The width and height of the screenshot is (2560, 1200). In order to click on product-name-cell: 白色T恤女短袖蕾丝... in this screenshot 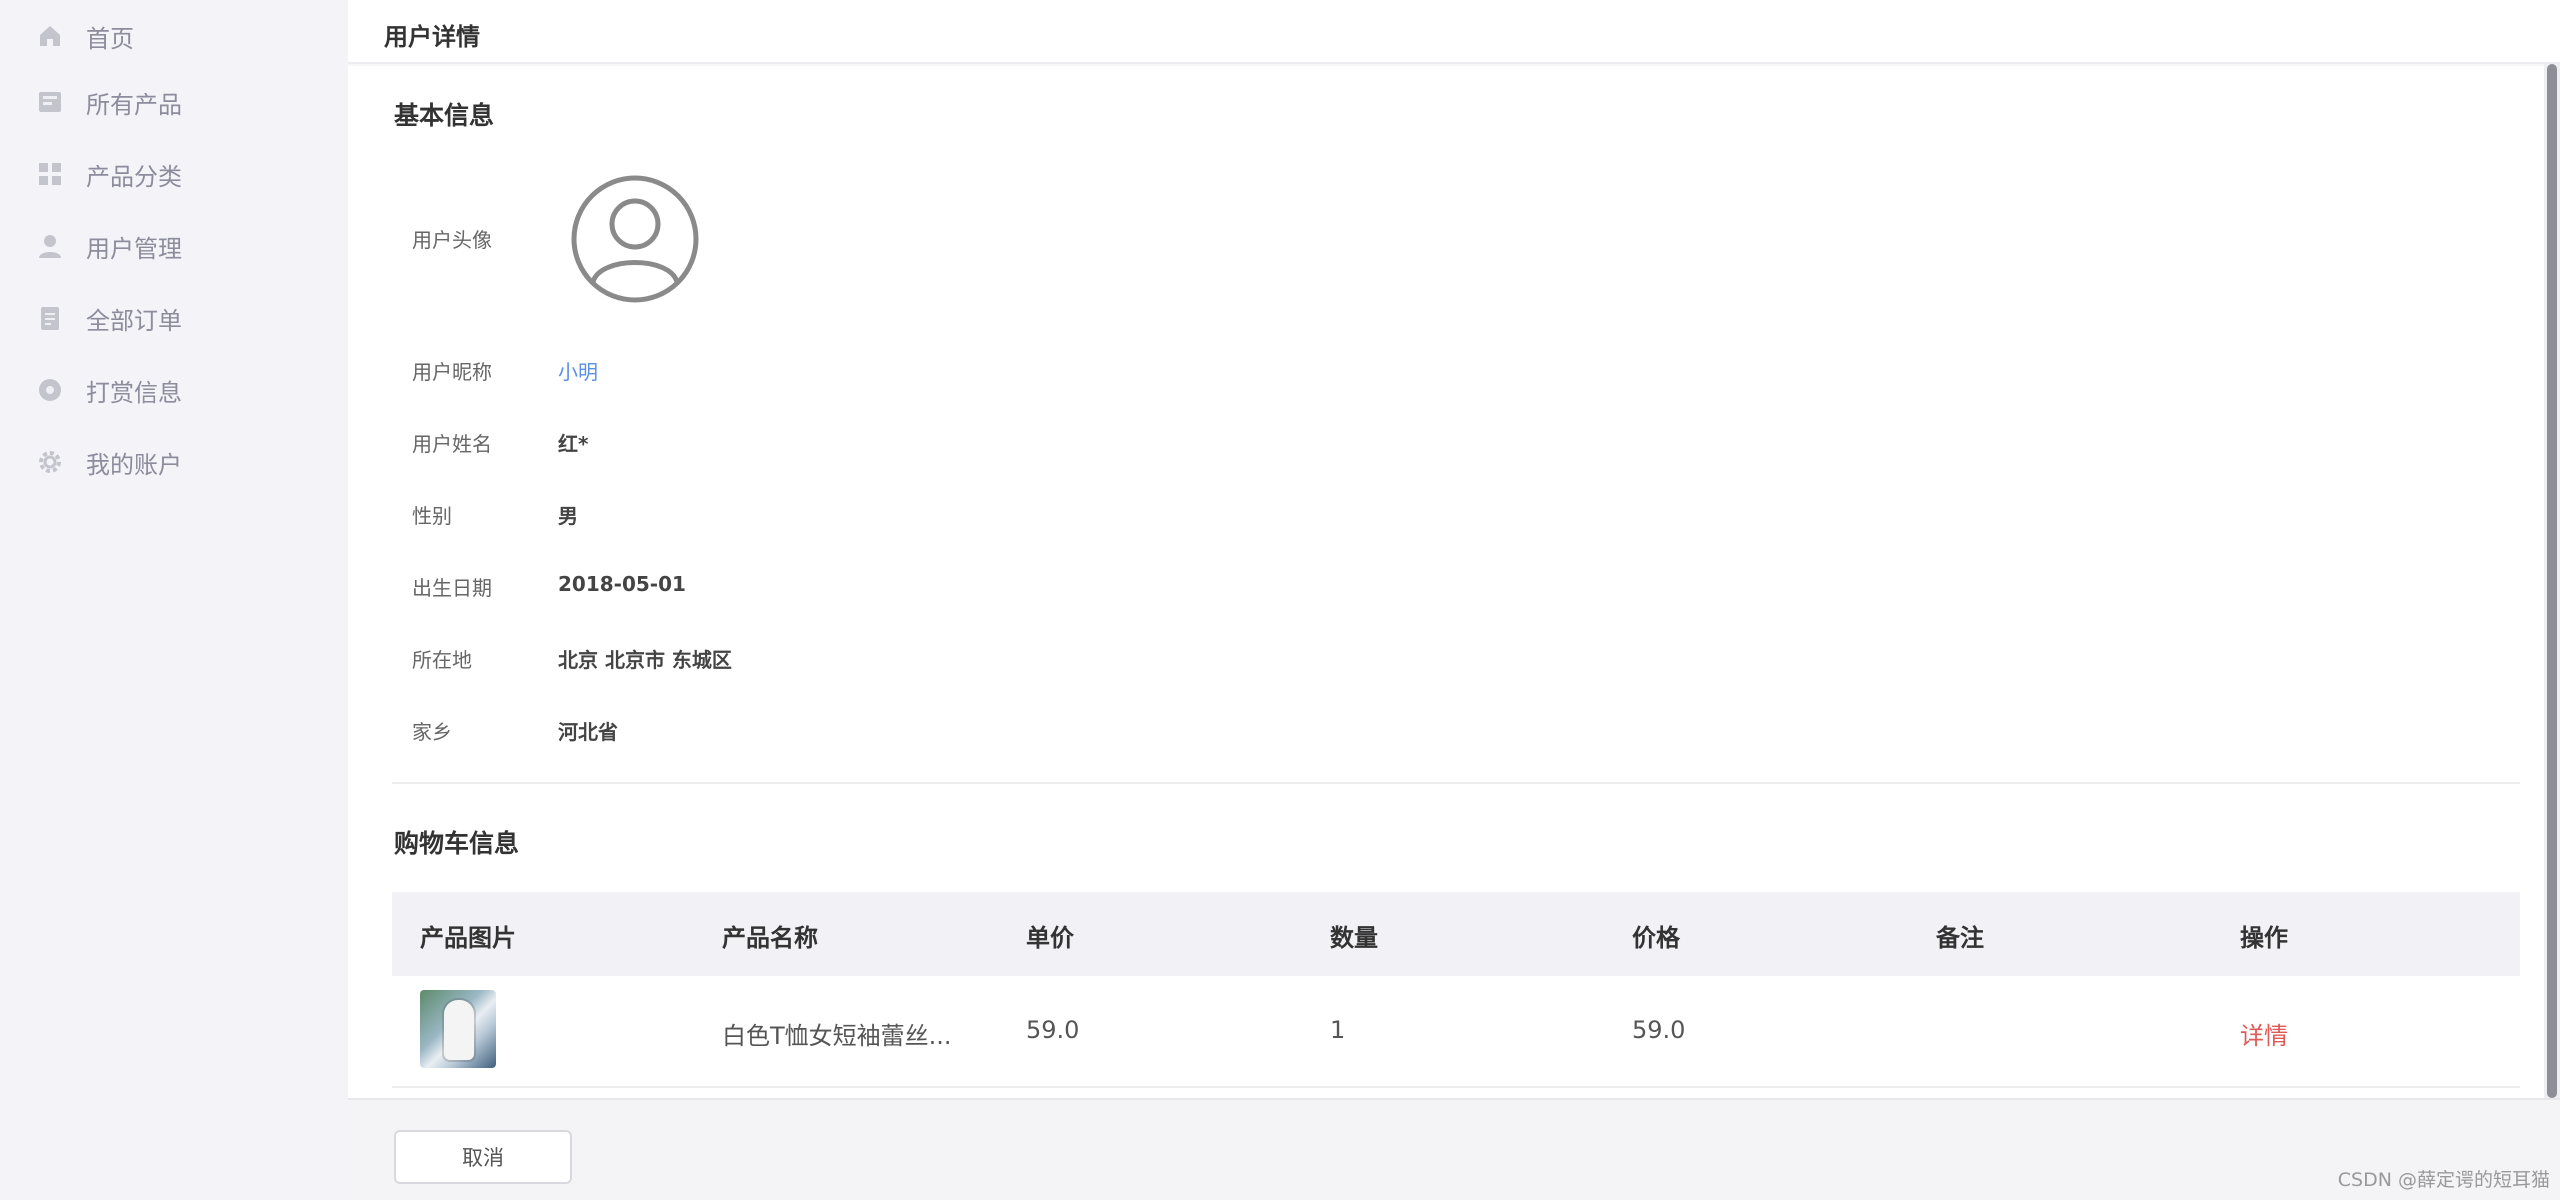, I will do `click(837, 1036)`.